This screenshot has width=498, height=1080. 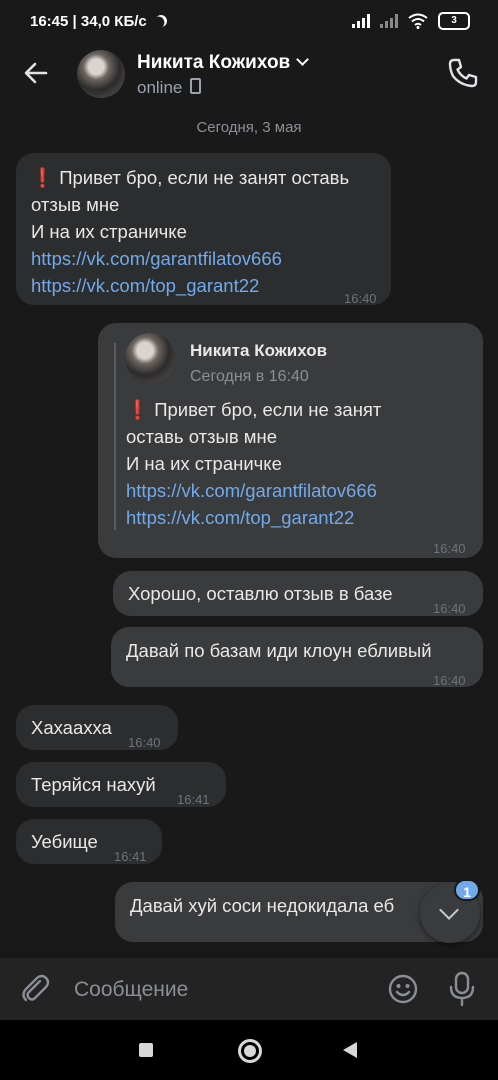 I want to click on forward-author: Никита Кожихов, so click(x=258, y=350).